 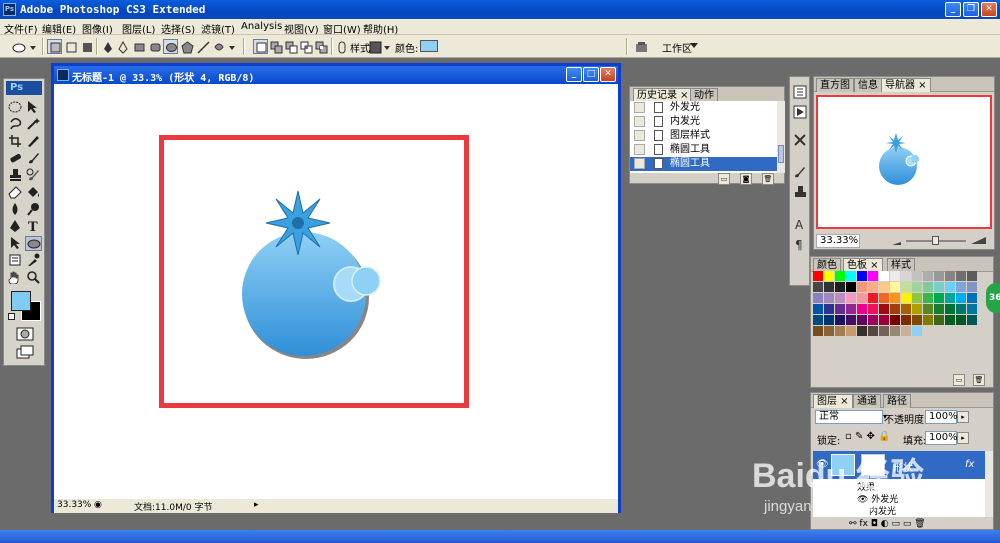 I want to click on workspace-menu: 工作区, so click(x=677, y=47).